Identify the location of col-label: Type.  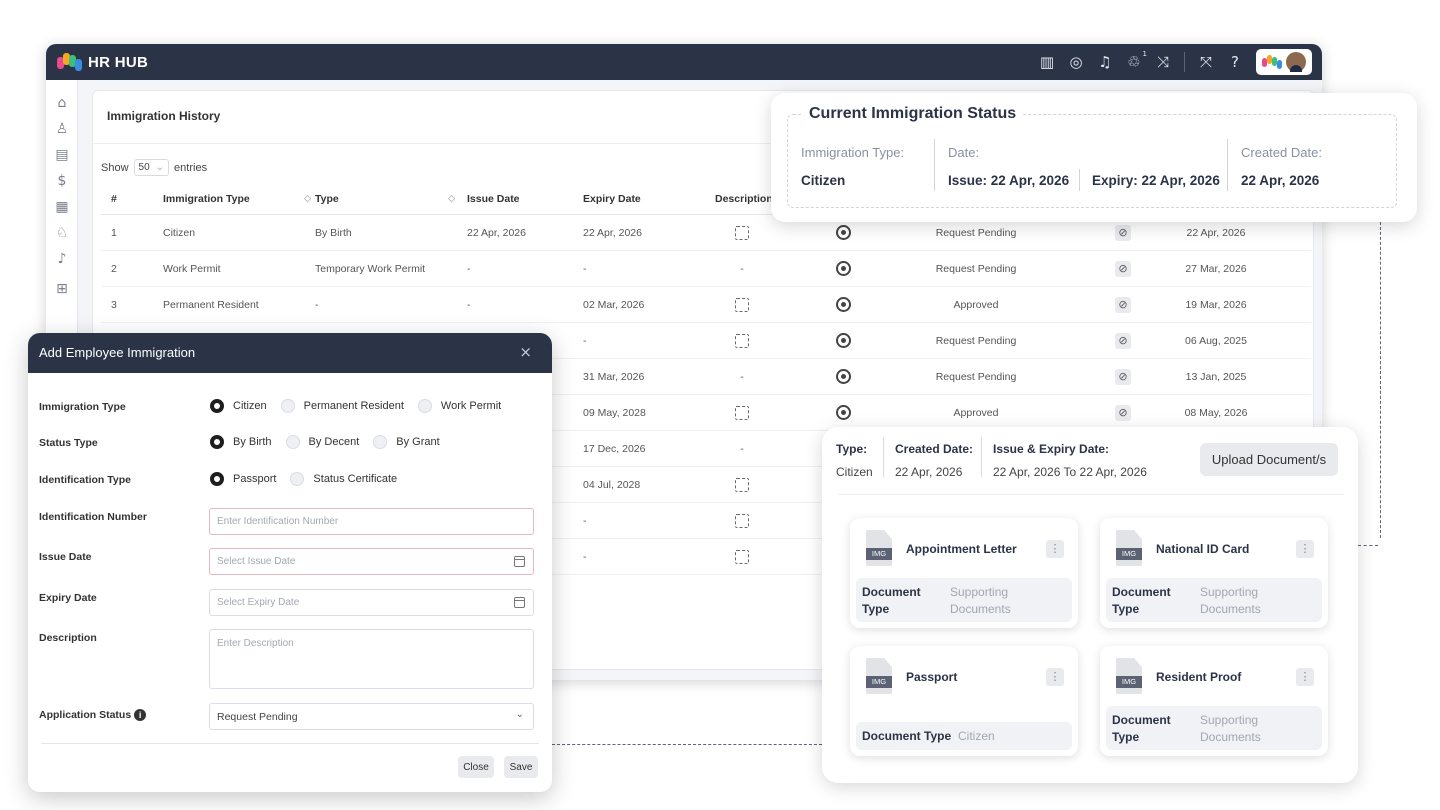
(327, 198).